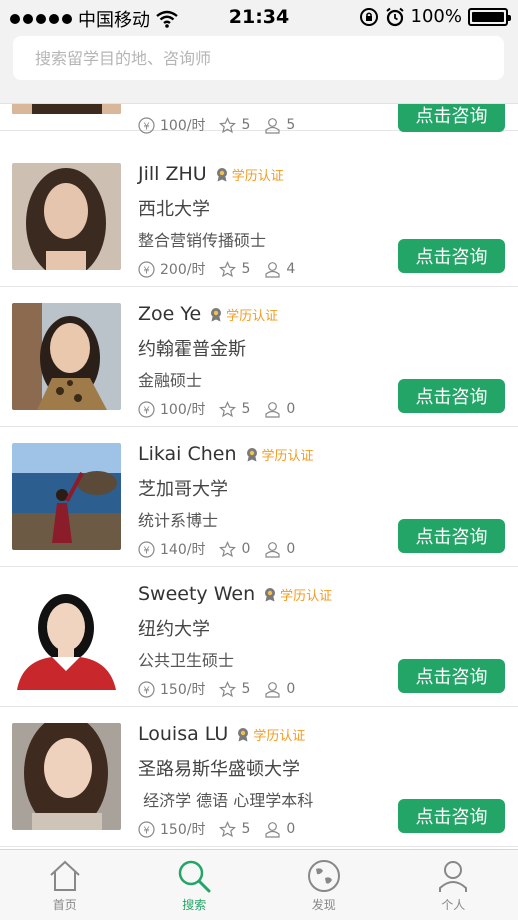 This screenshot has height=920, width=518. What do you see at coordinates (192, 349) in the screenshot?
I see `consultant-school: 约翰霍普金斯` at bounding box center [192, 349].